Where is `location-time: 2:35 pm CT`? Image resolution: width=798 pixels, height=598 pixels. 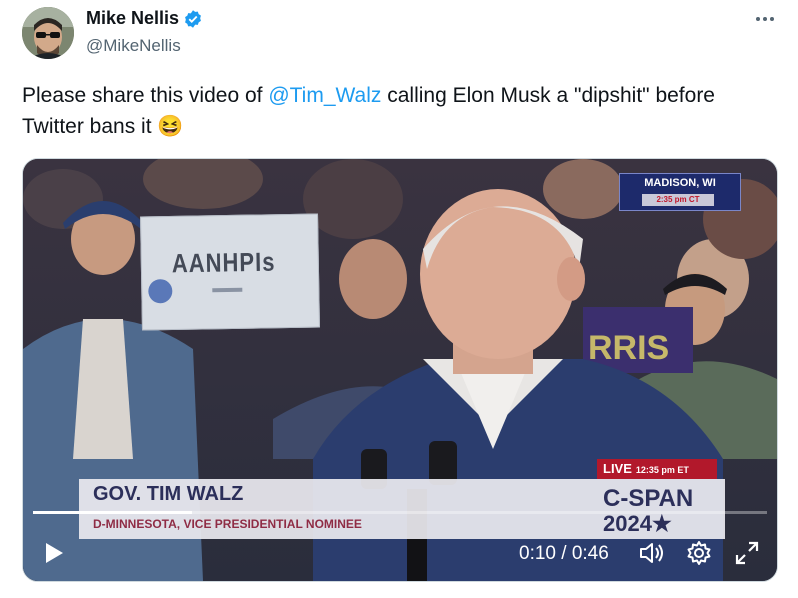
location-time: 2:35 pm CT is located at coordinates (678, 200).